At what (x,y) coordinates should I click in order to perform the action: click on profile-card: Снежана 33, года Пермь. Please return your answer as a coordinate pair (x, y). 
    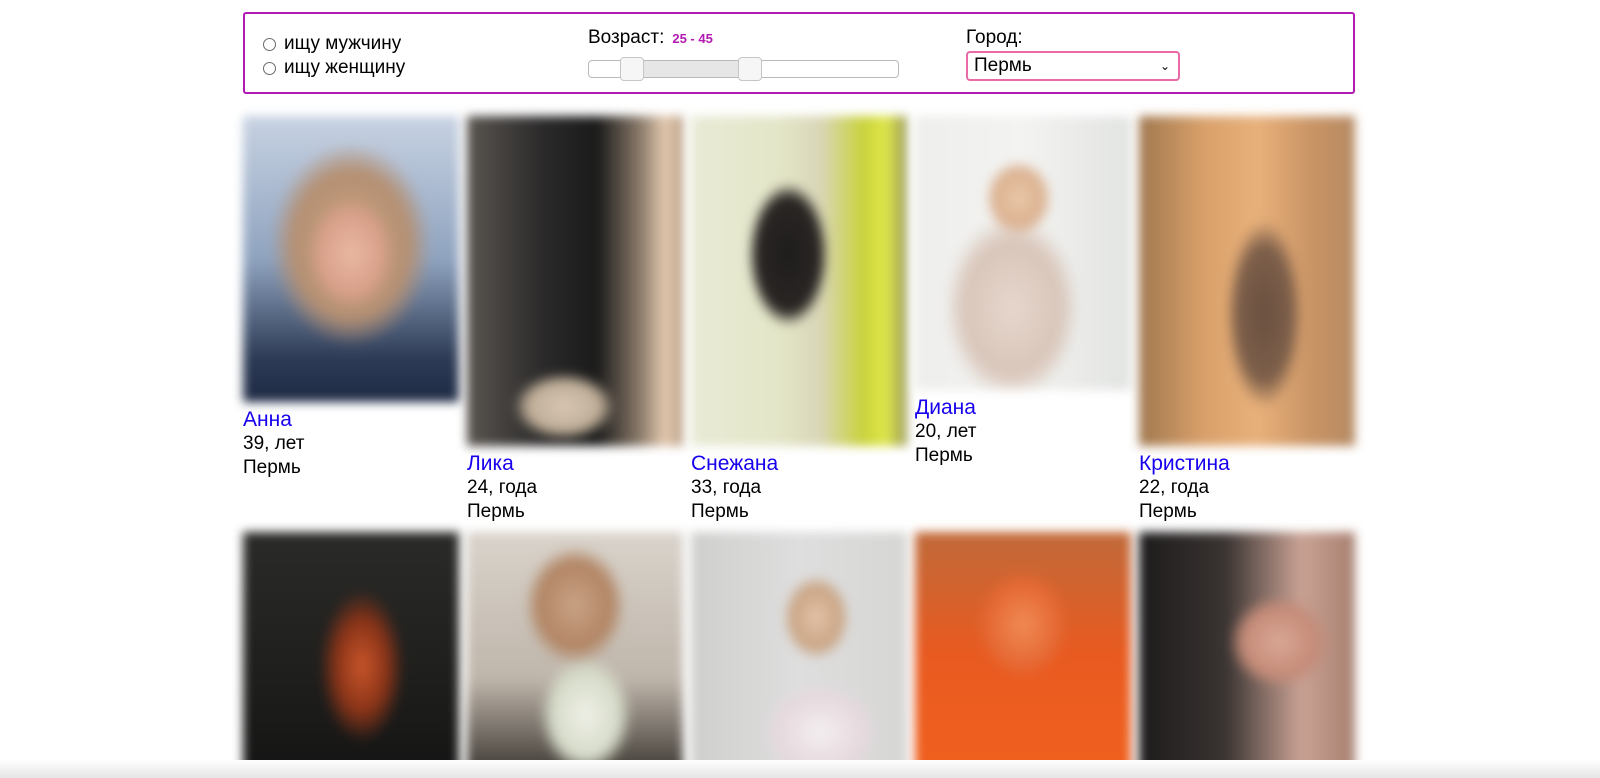
    Looking at the image, I should click on (799, 320).